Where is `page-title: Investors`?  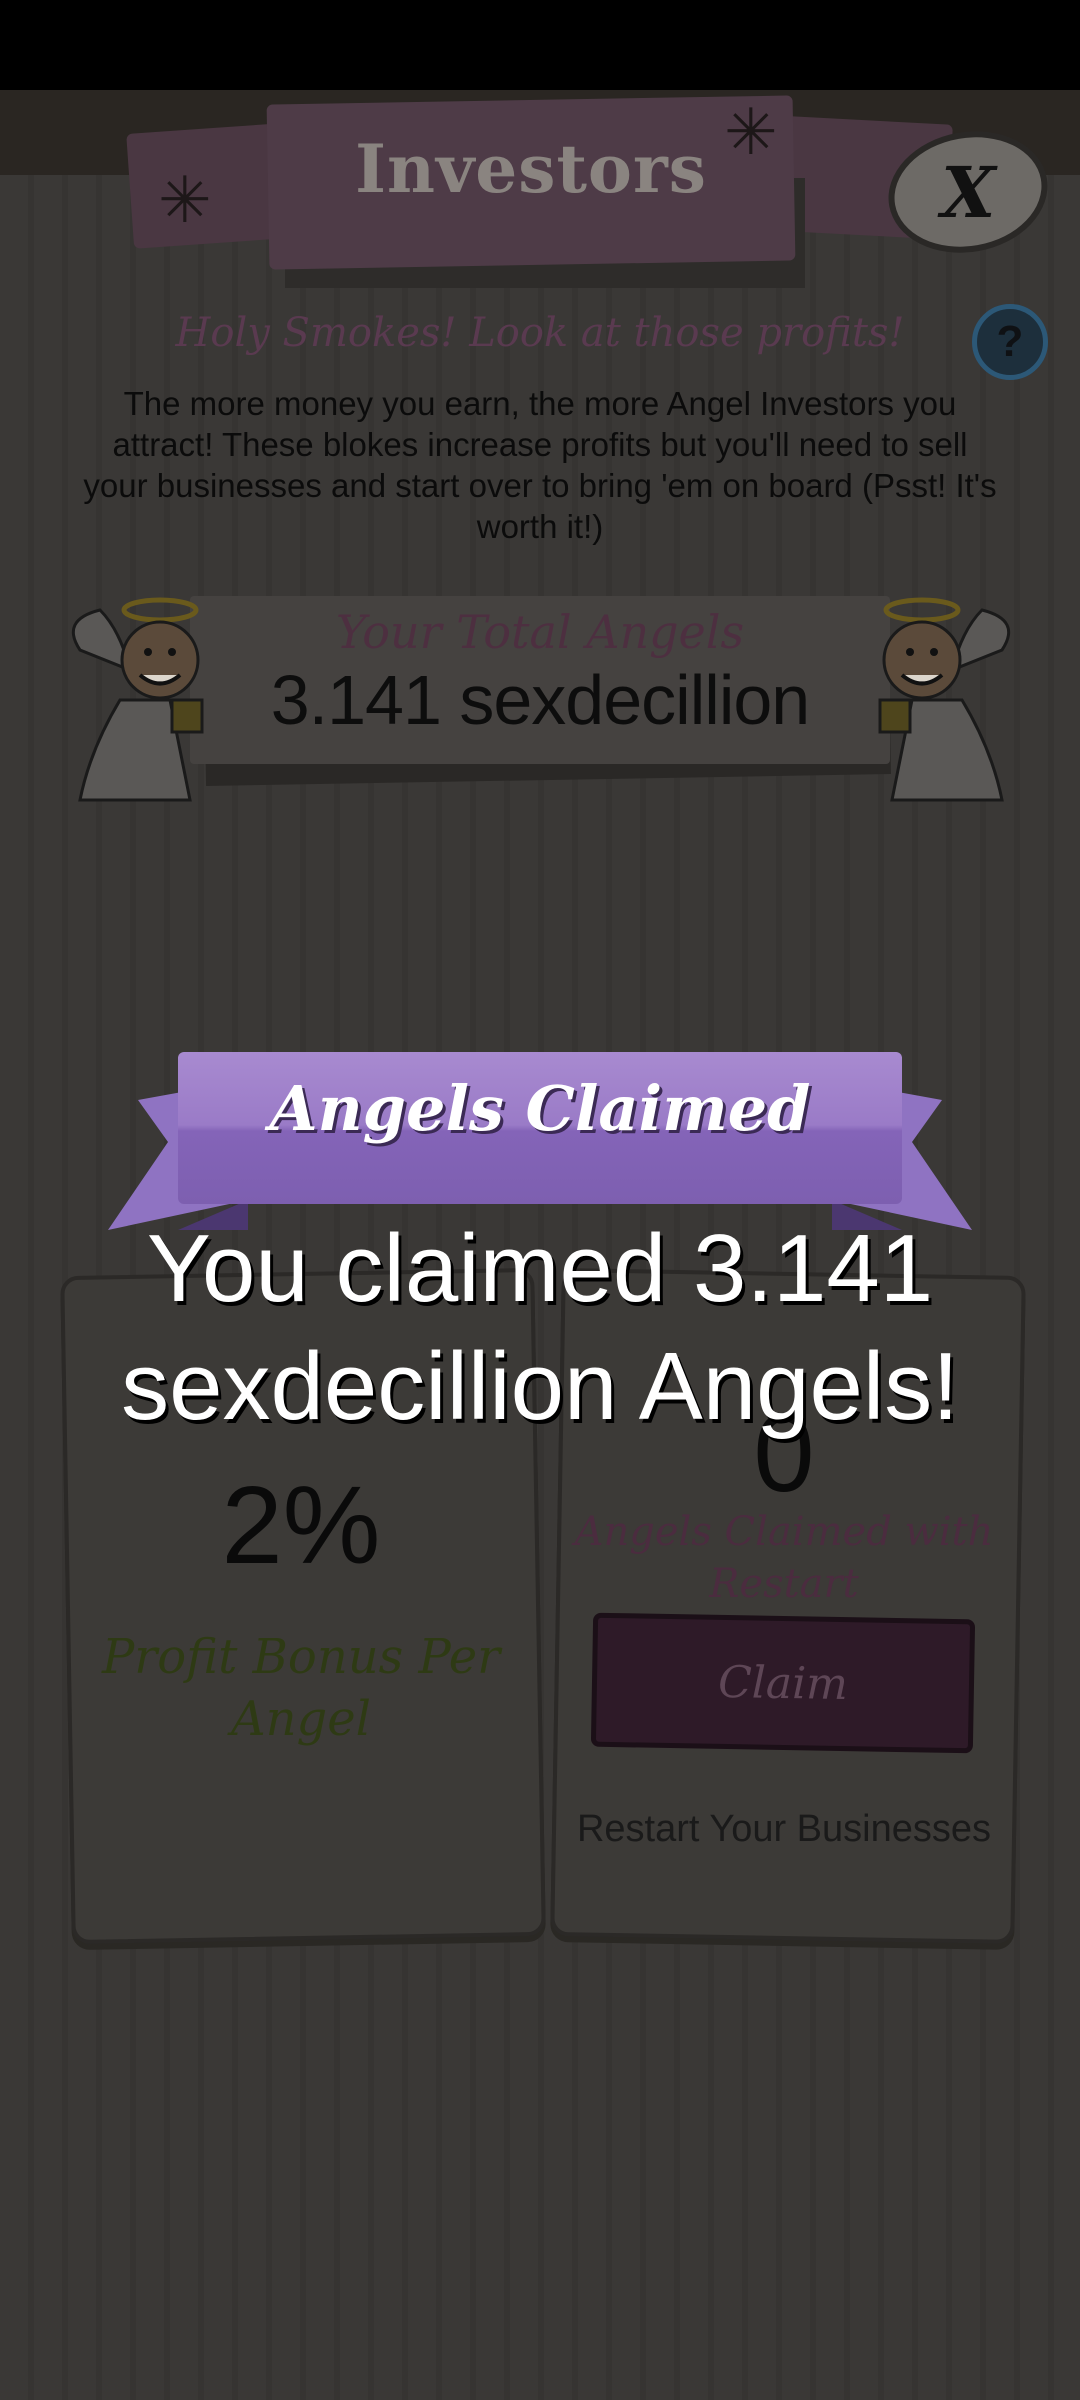 page-title: Investors is located at coordinates (531, 169).